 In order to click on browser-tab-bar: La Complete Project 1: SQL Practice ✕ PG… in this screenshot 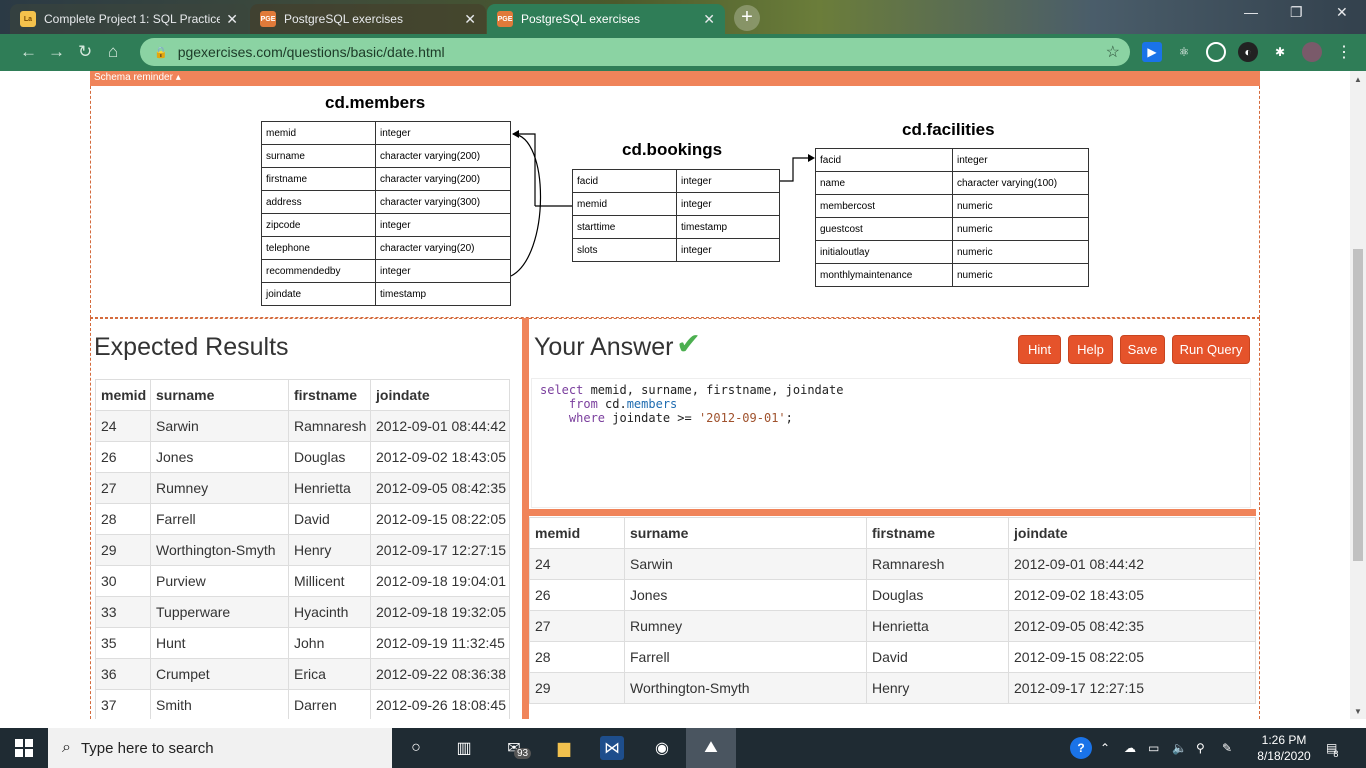, I will do `click(683, 17)`.